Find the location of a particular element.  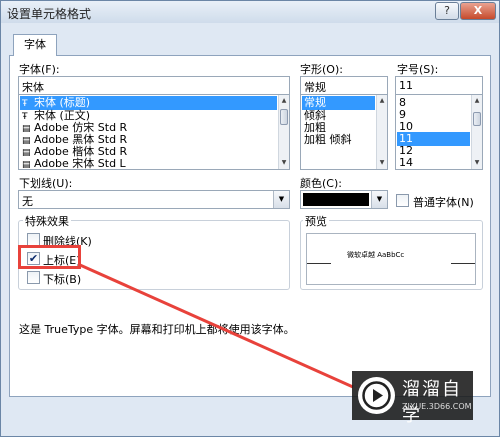

tab-font: 字体 is located at coordinates (35, 45).